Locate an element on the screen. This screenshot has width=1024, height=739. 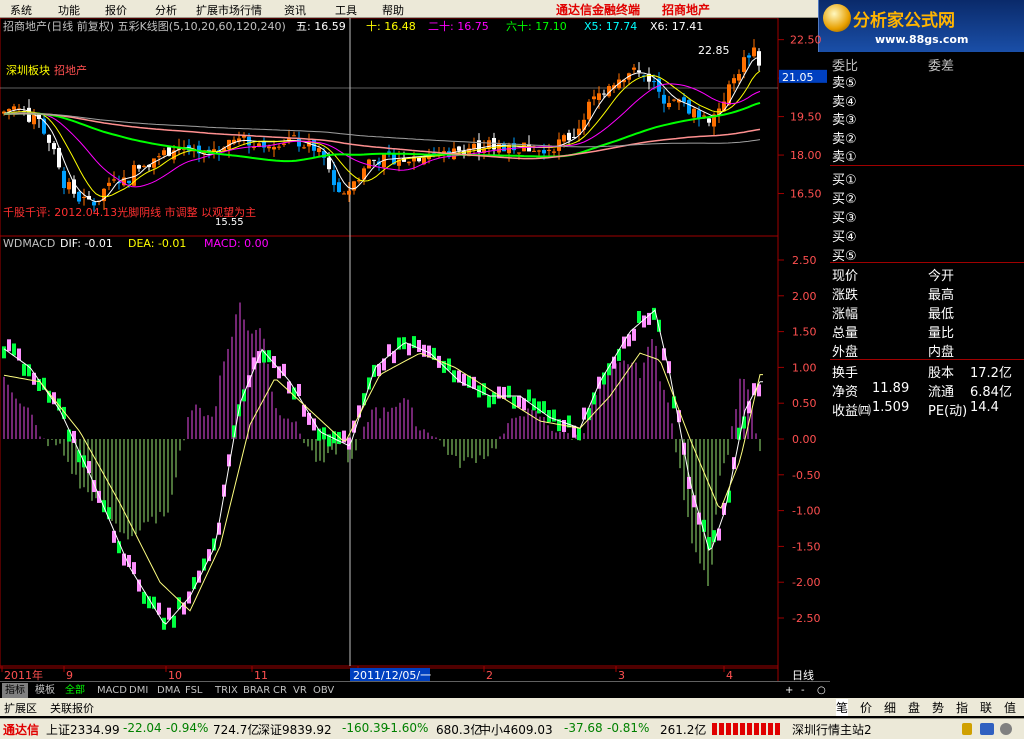
detail-tab-5: 指 is located at coordinates (962, 707).